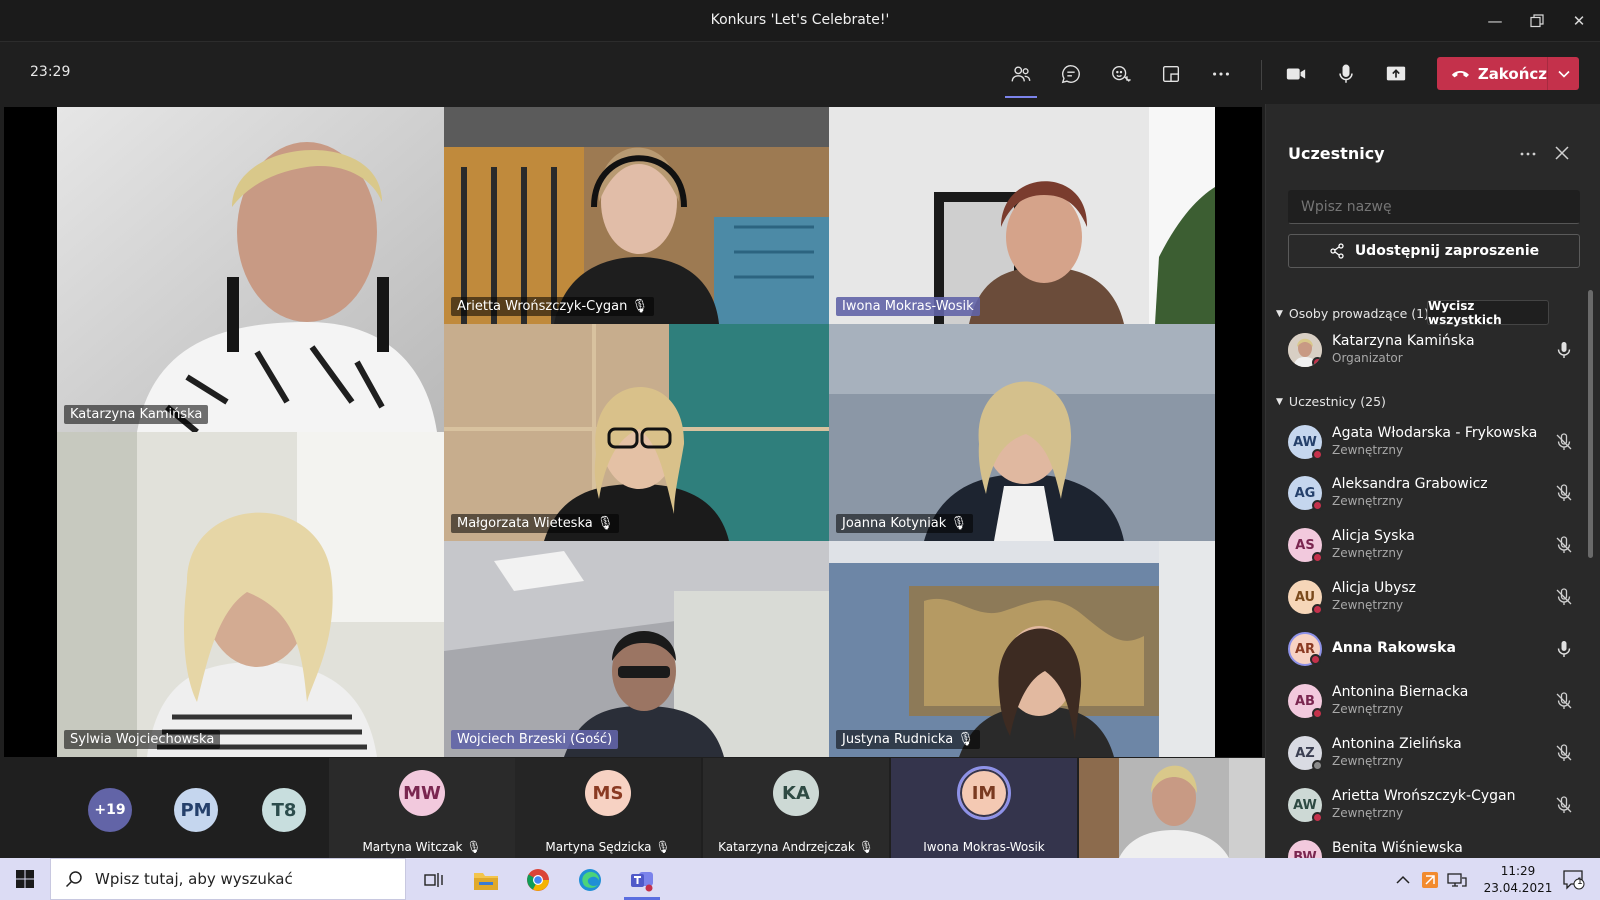 The width and height of the screenshot is (1600, 900). I want to click on teams-icon, so click(642, 882).